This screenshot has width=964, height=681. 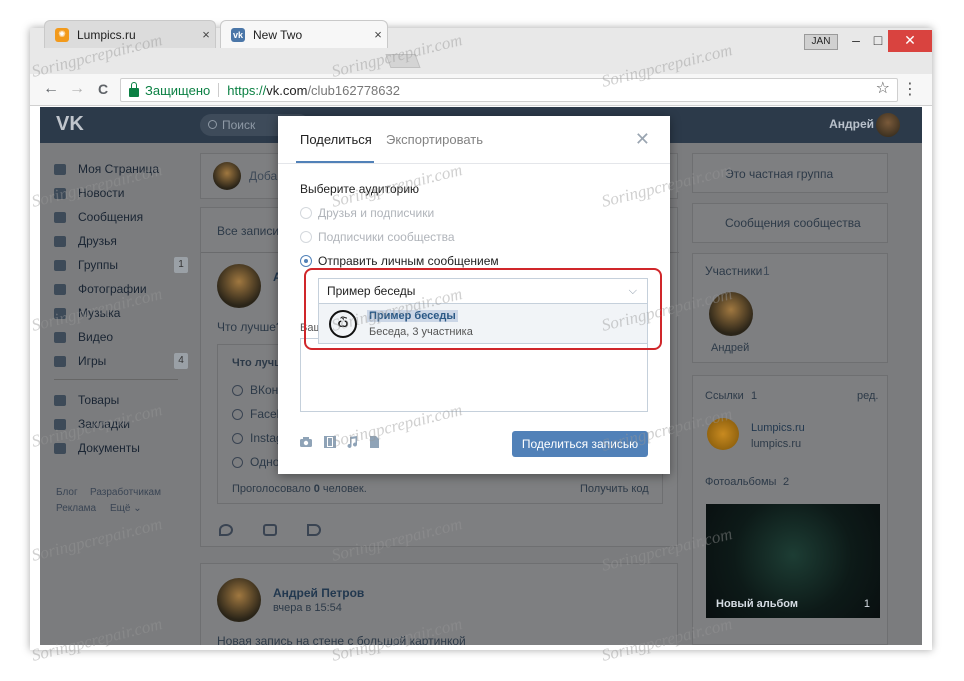 What do you see at coordinates (278, 34) in the screenshot?
I see `tab-label: New Two` at bounding box center [278, 34].